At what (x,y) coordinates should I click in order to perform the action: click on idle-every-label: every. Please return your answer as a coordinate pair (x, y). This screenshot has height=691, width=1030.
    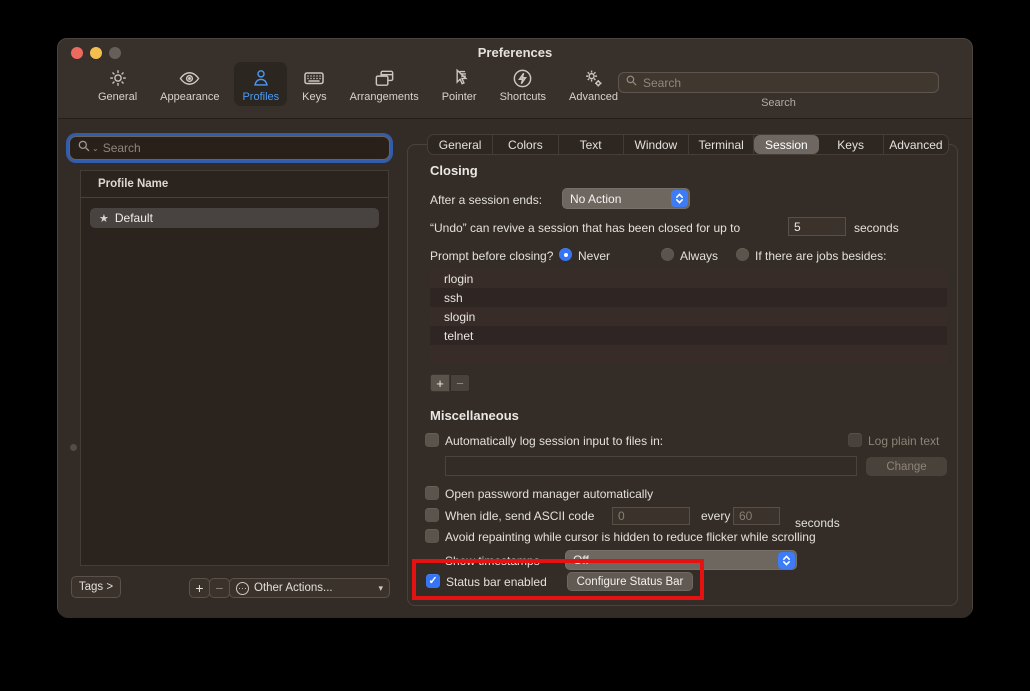
    Looking at the image, I should click on (716, 516).